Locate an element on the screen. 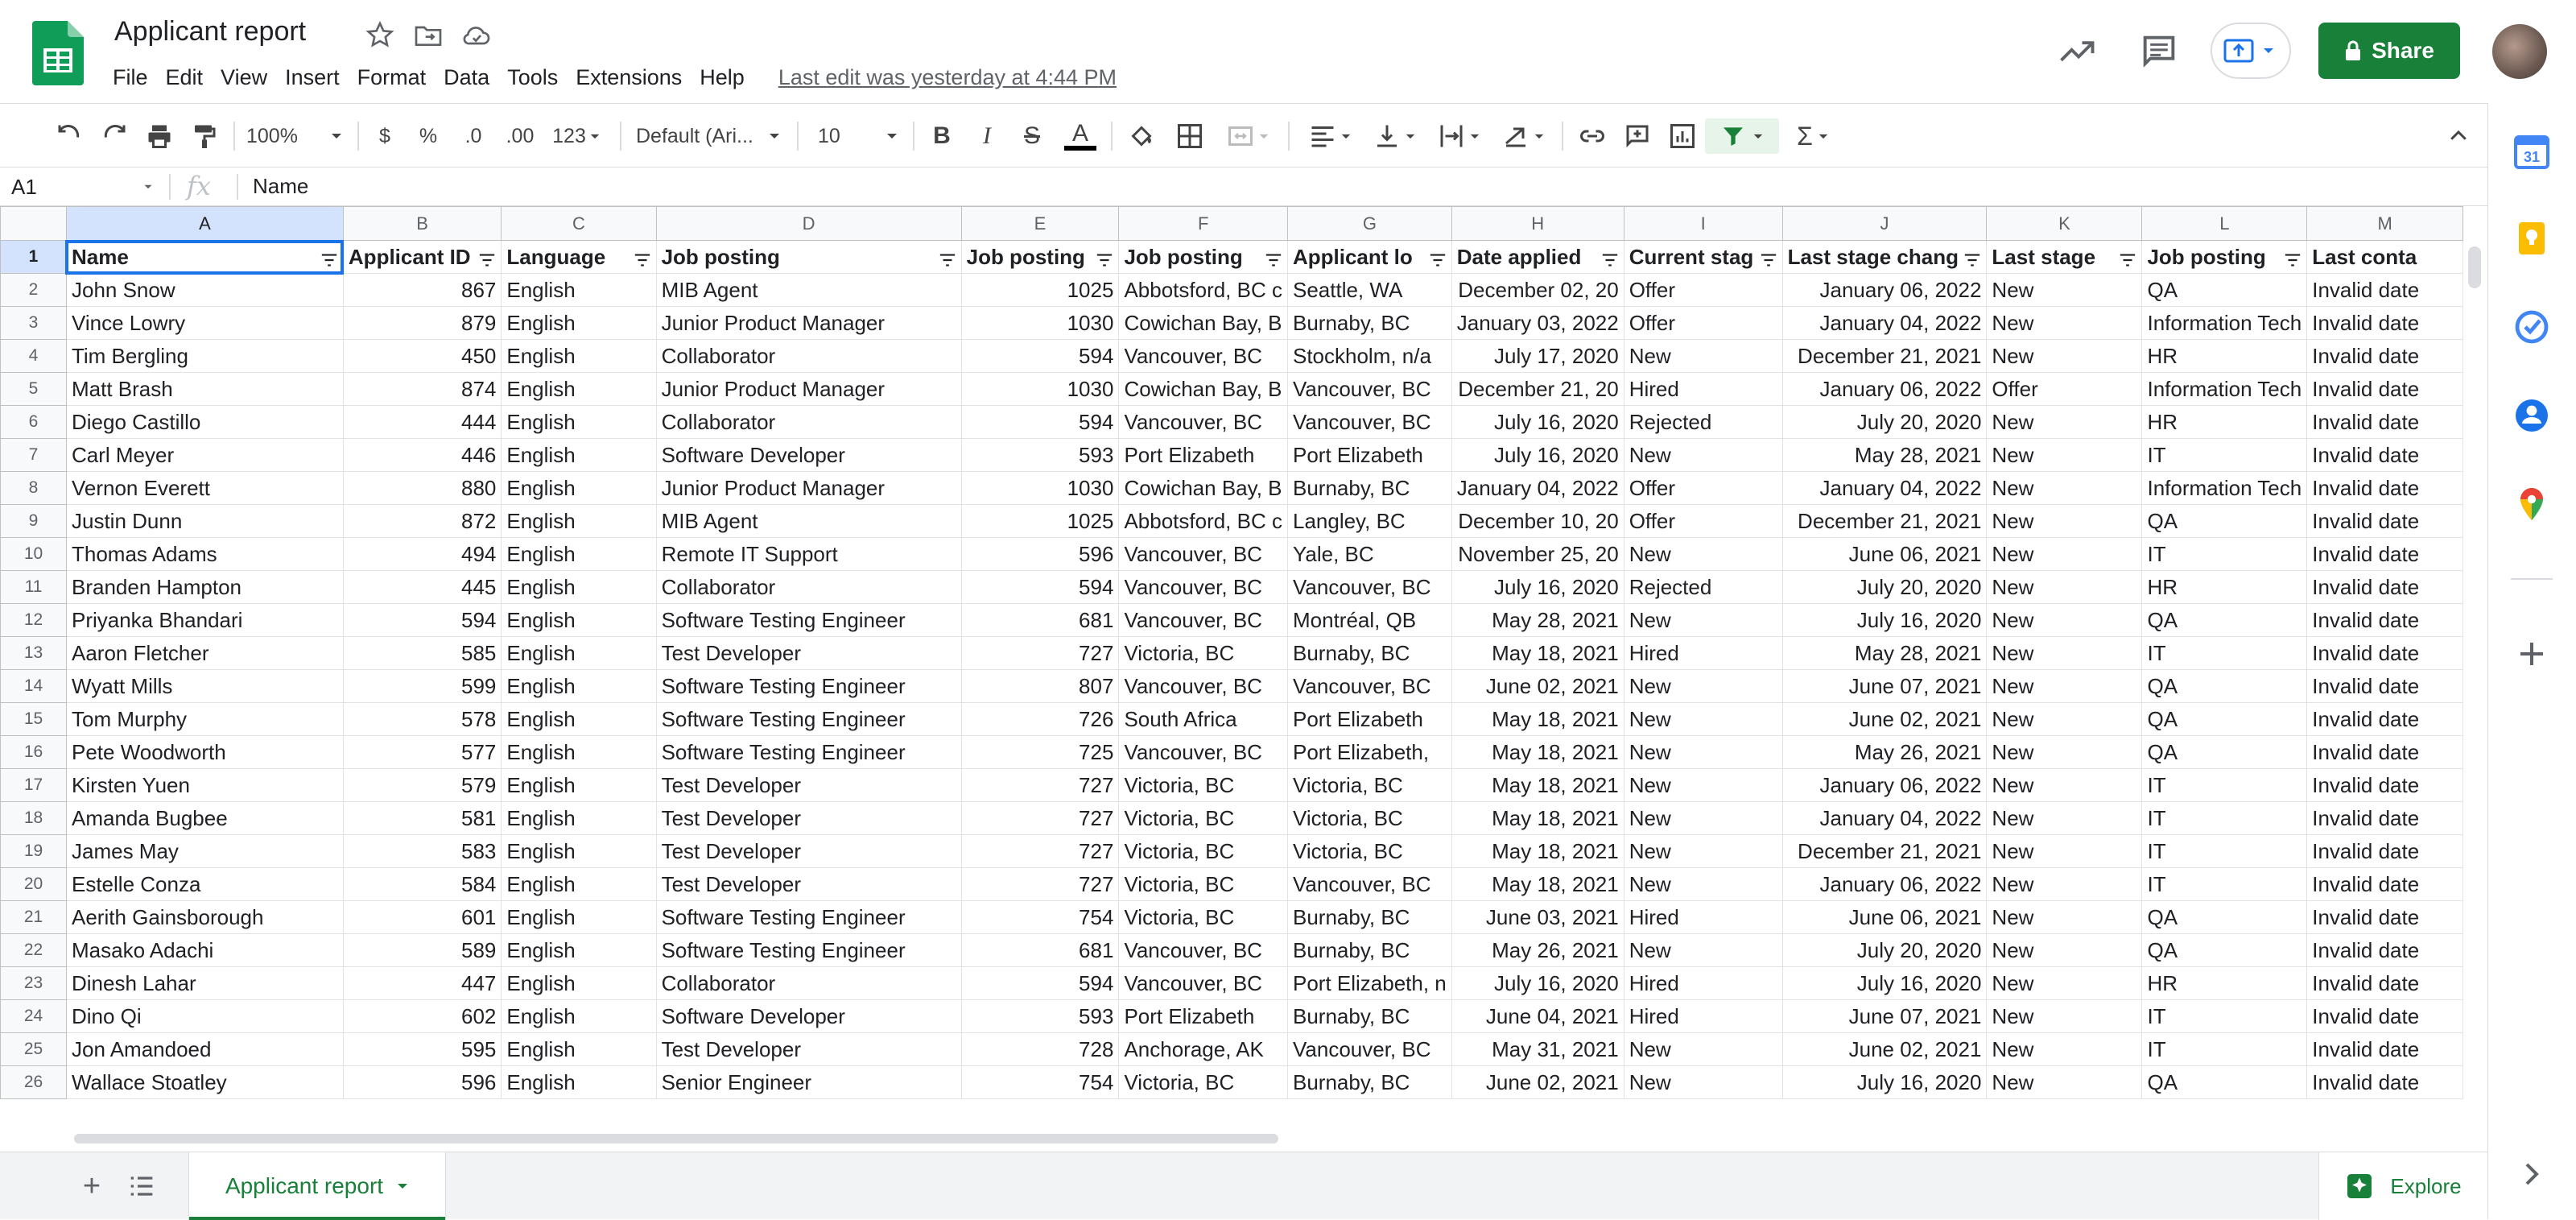 The height and width of the screenshot is (1220, 2576). table-cell: January 04, 2022 is located at coordinates (1537, 488).